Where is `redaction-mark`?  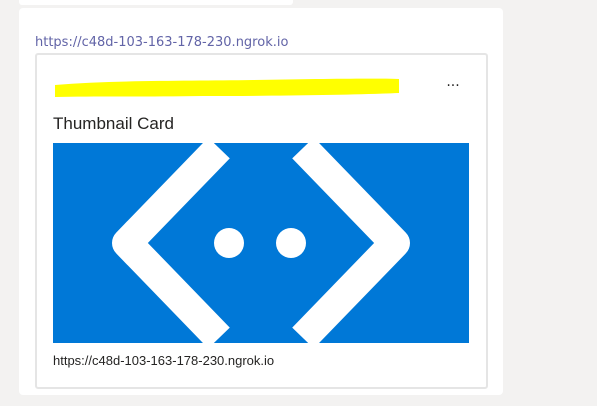
redaction-mark is located at coordinates (227, 87).